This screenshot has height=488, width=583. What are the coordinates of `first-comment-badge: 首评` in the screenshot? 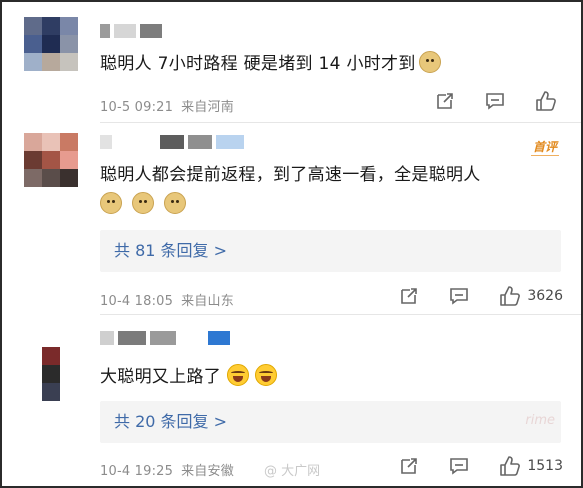 It's located at (544, 148).